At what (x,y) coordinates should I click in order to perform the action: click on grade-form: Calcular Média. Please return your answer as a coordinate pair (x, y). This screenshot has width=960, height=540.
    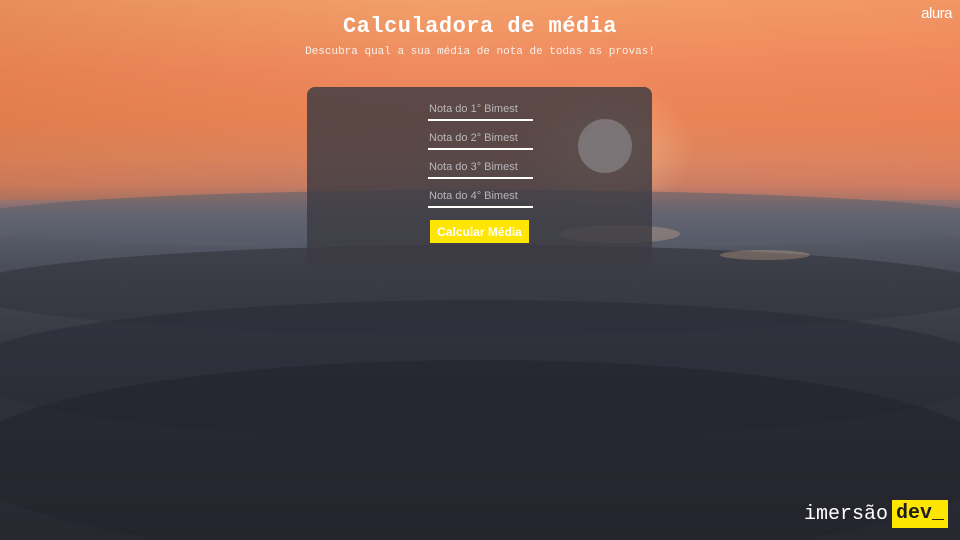
    Looking at the image, I should click on (479, 177).